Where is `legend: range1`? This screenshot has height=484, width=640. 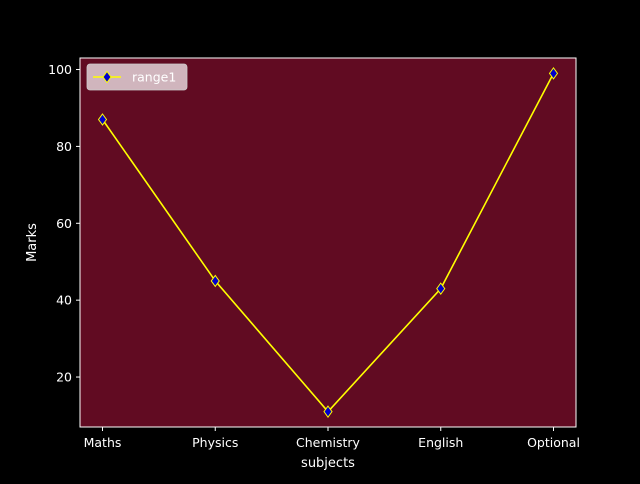
legend: range1 is located at coordinates (137, 77).